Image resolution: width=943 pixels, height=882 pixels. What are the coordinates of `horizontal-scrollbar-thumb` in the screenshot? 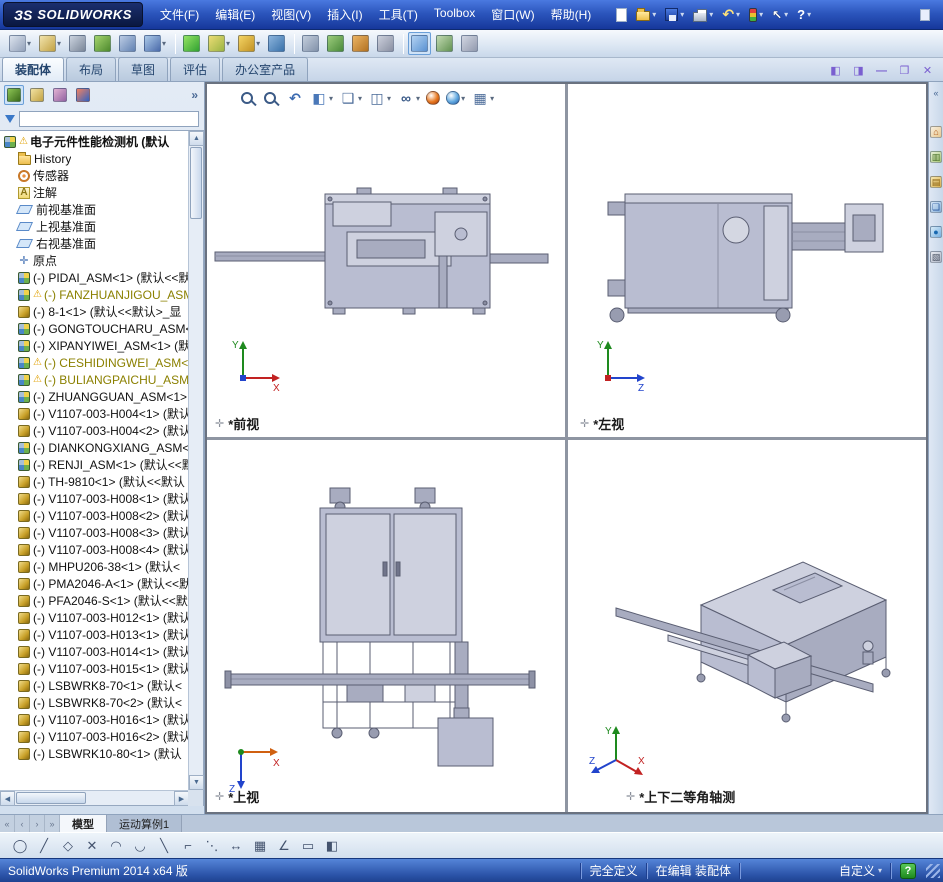 It's located at (51, 798).